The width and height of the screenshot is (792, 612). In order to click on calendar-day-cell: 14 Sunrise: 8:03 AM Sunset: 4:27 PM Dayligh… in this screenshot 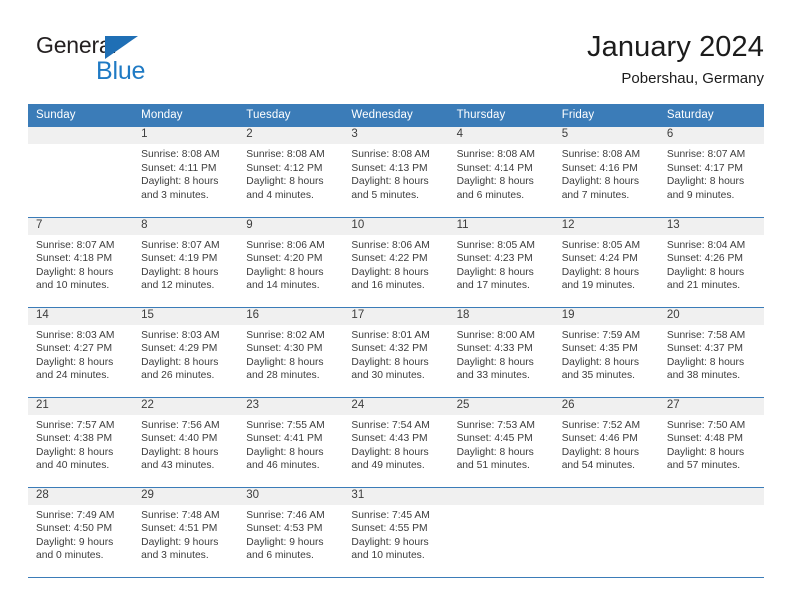, I will do `click(81, 352)`.